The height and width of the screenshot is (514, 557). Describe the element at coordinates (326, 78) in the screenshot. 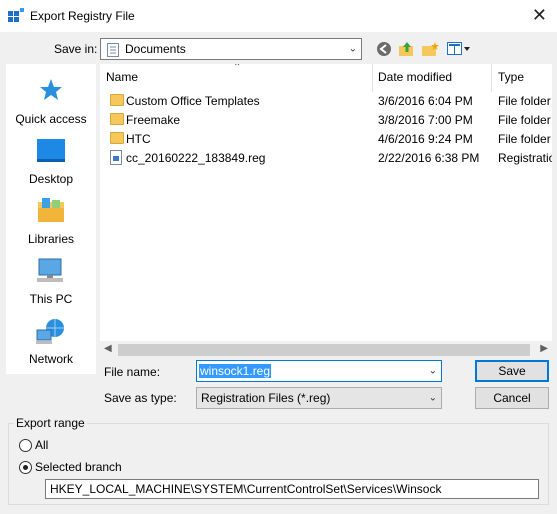

I see `column-header: ⌃ Name Date modified Type` at that location.